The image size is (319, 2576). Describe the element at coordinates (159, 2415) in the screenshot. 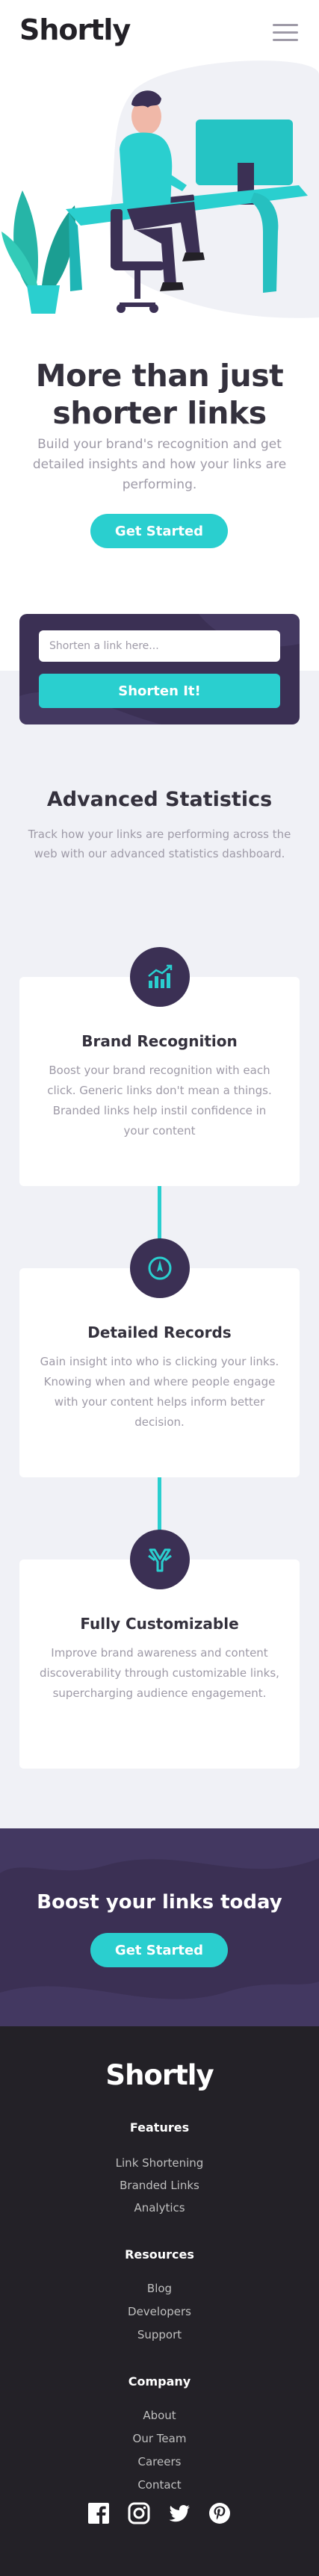

I see `footer-link: About` at that location.